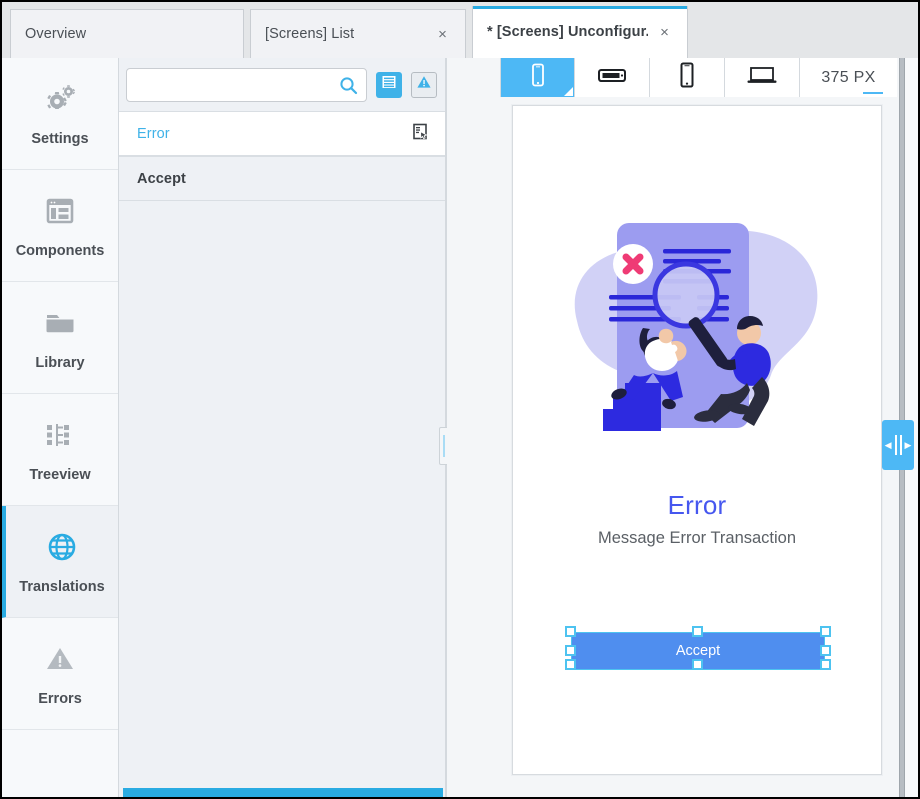 The image size is (920, 799). I want to click on resize-handle-bottom-right, so click(825, 664).